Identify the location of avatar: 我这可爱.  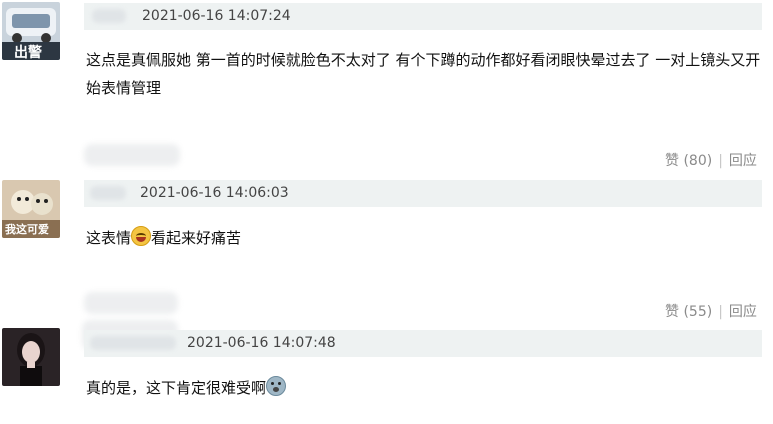
(31, 209).